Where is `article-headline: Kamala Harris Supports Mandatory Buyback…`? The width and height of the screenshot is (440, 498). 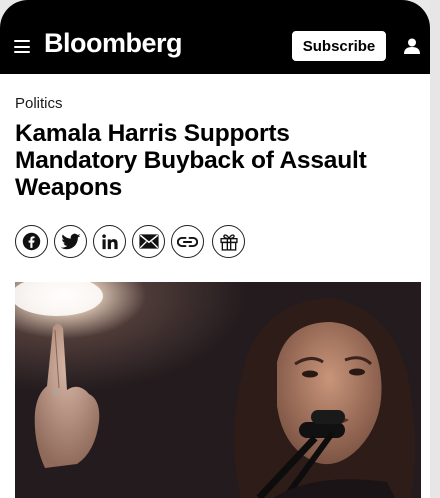 article-headline: Kamala Harris Supports Mandatory Buyback… is located at coordinates (191, 160).